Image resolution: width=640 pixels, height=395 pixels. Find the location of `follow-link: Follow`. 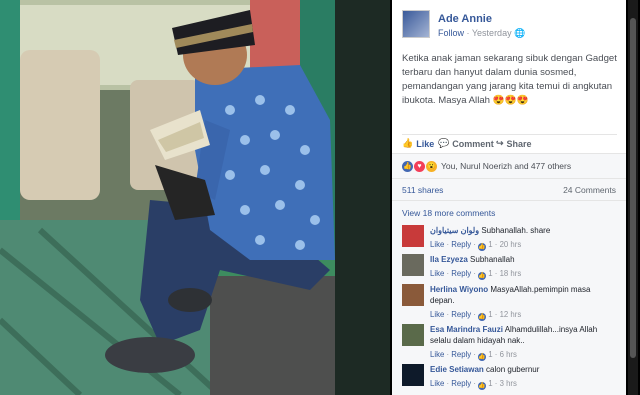

follow-link: Follow is located at coordinates (451, 33).